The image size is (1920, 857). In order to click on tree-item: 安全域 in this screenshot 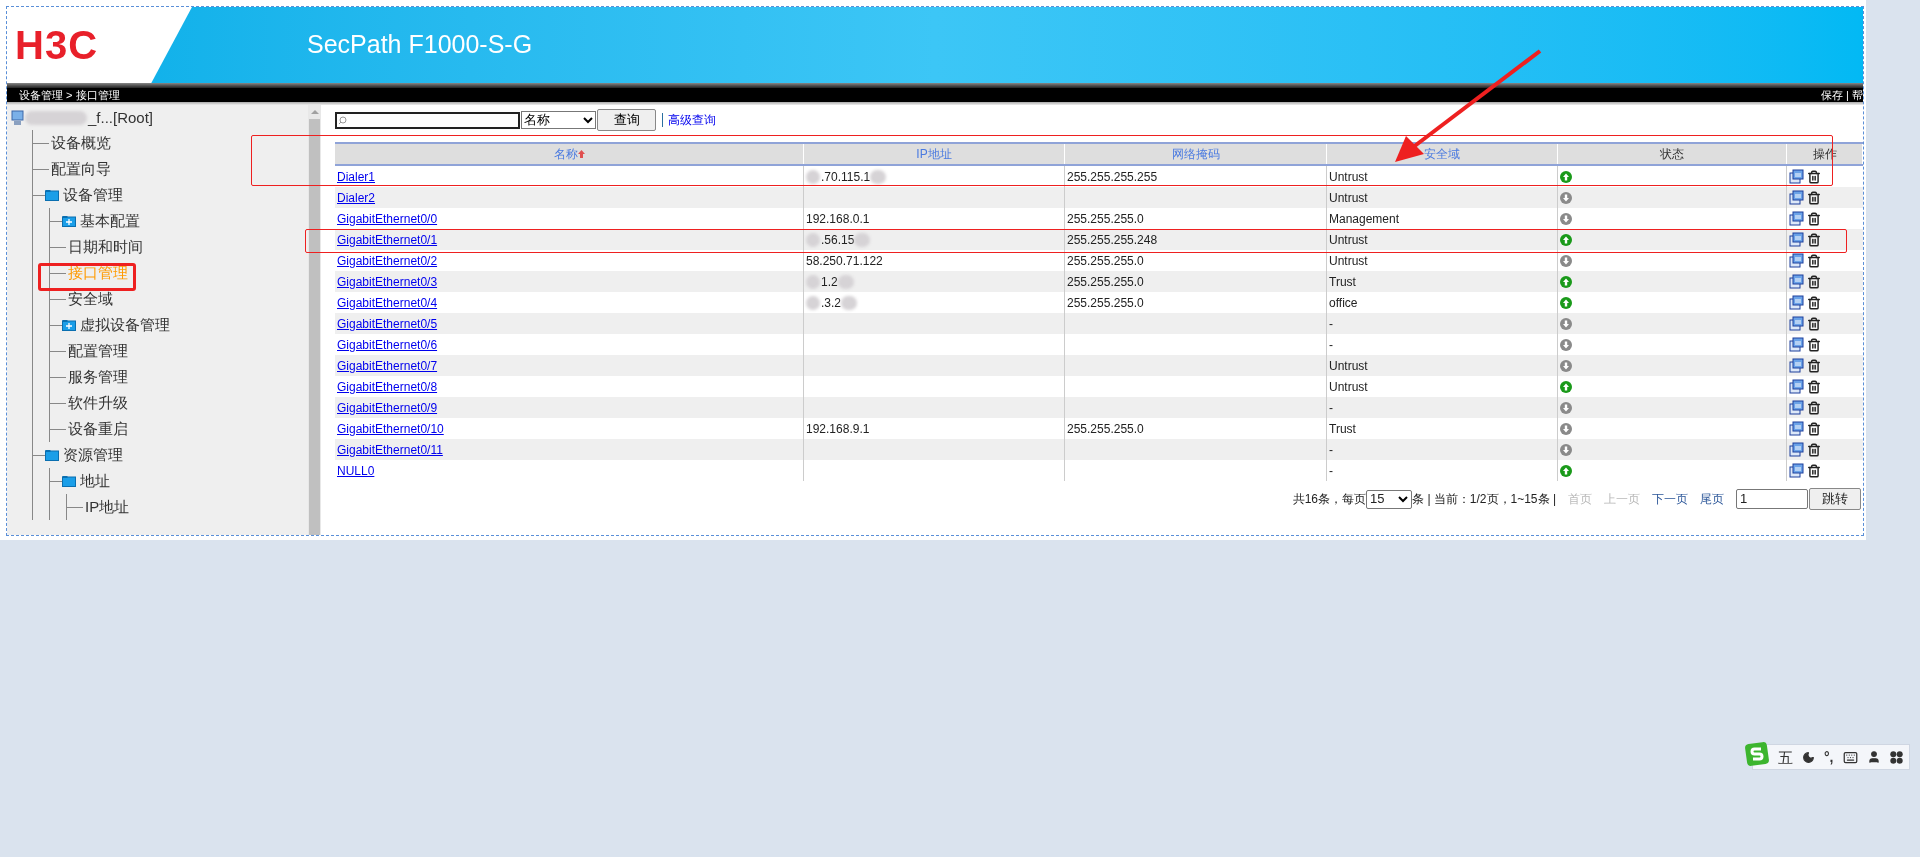, I will do `click(90, 299)`.